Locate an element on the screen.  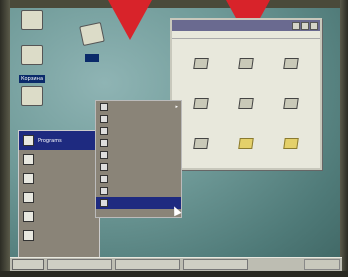
bezel-left is located at coordinates (5, 138).